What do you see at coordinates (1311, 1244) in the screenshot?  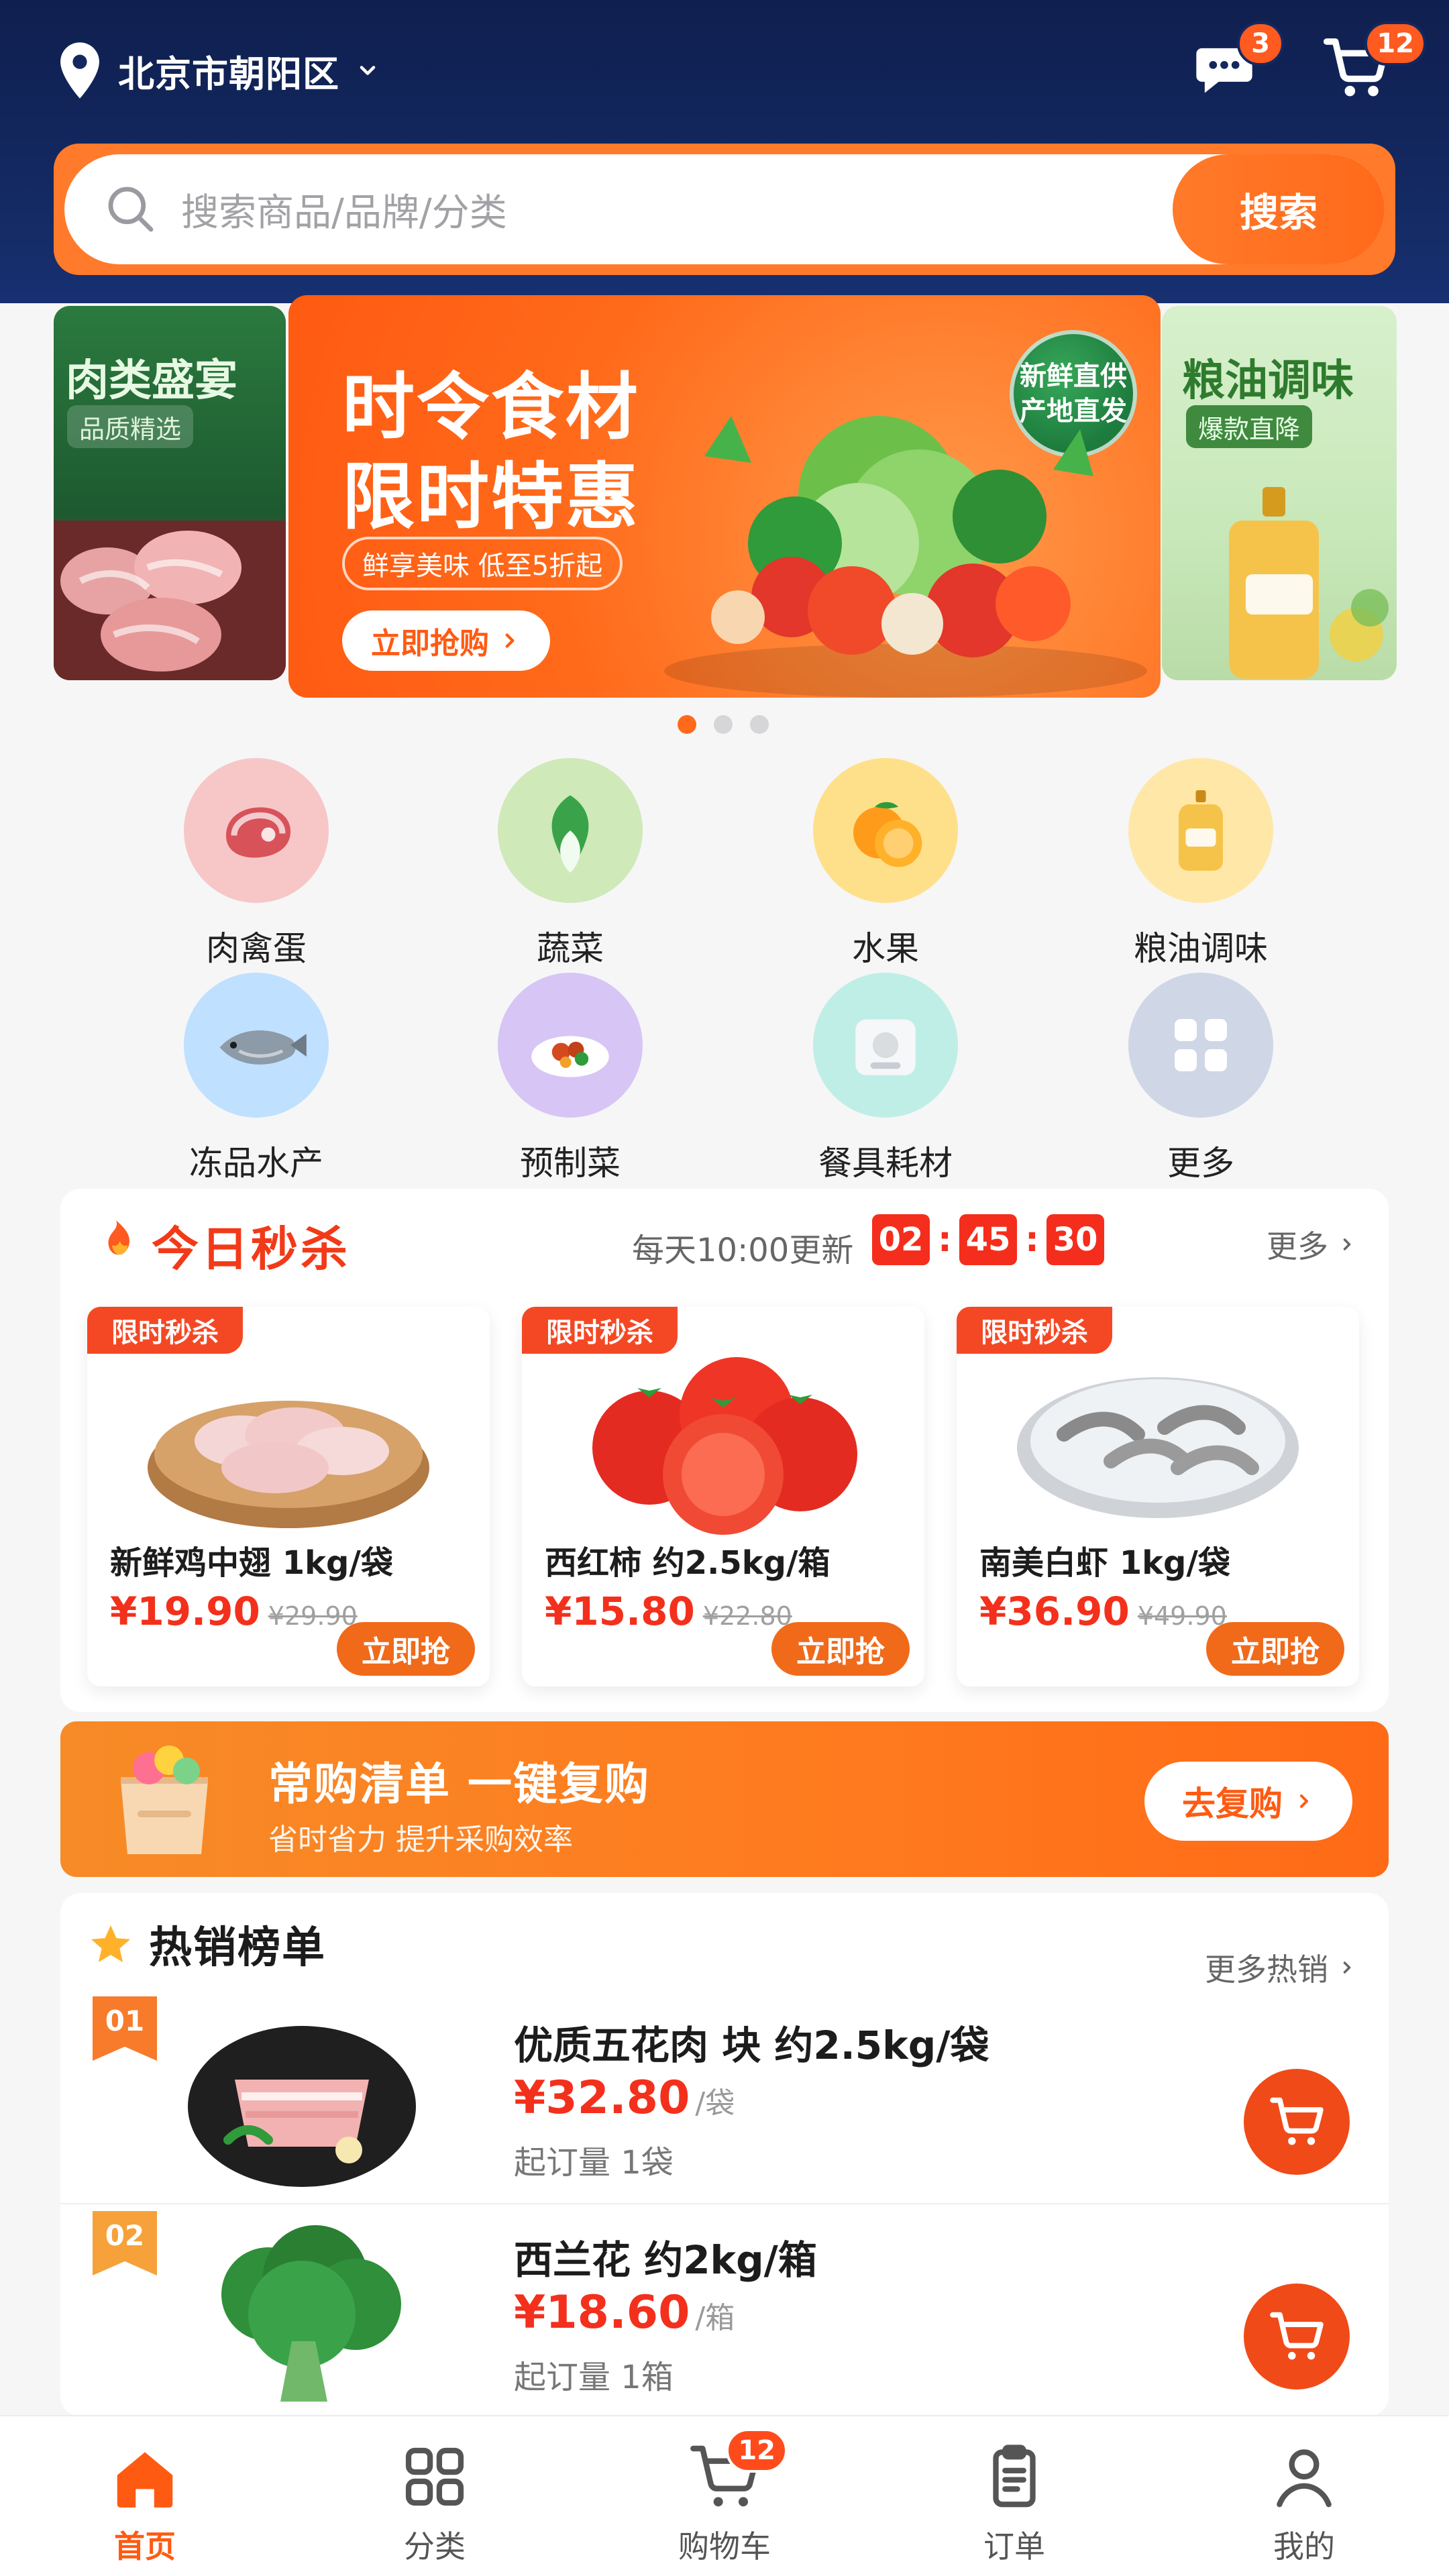 I see `flash-sale-more-link: 更多` at bounding box center [1311, 1244].